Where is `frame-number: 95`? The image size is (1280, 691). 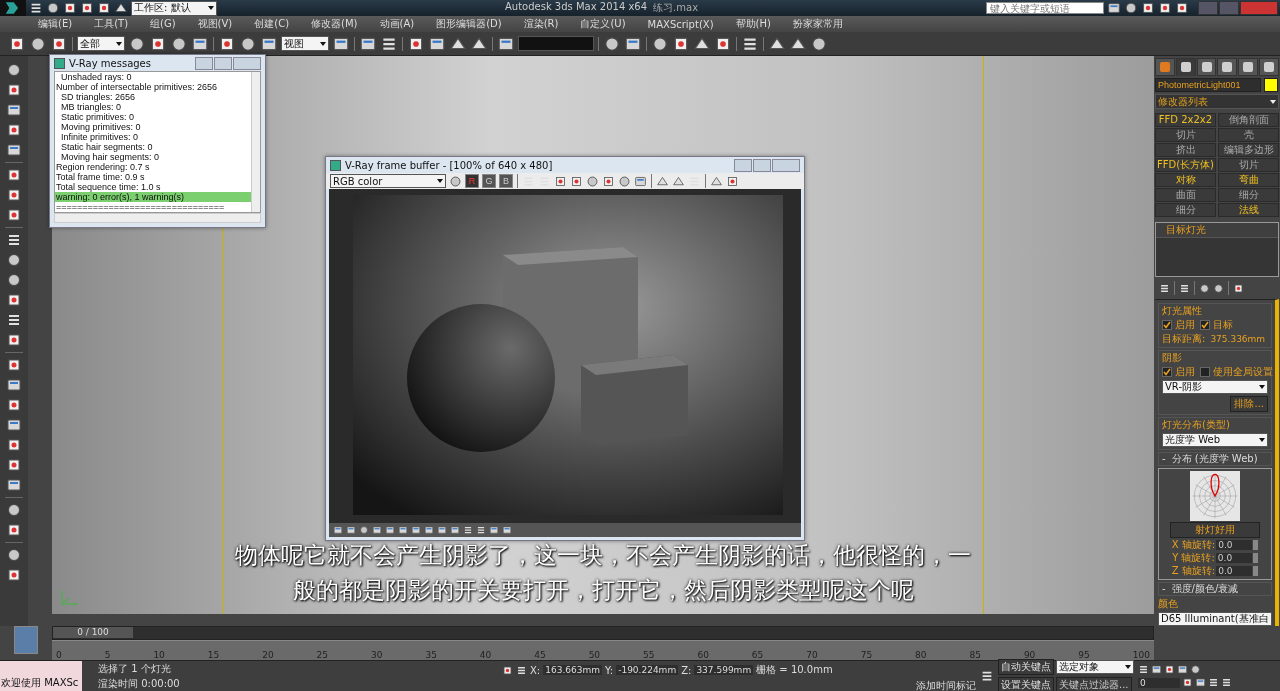
frame-number: 95 is located at coordinates (1084, 655).